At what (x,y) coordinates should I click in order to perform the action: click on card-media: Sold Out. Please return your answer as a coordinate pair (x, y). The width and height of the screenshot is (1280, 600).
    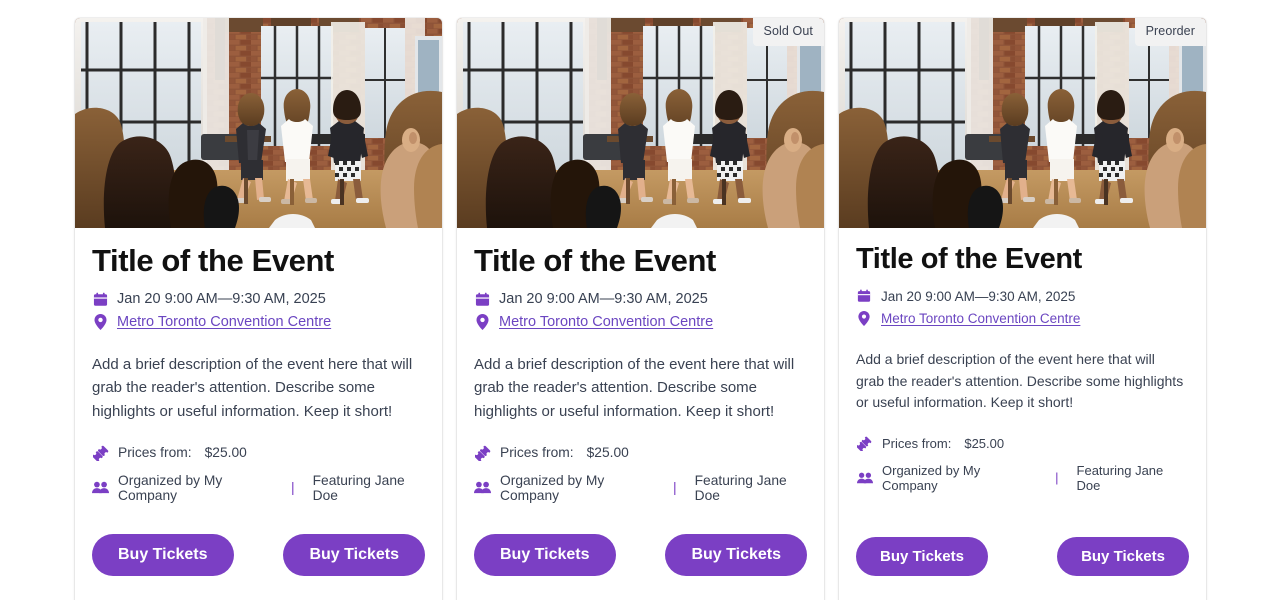
    Looking at the image, I should click on (640, 123).